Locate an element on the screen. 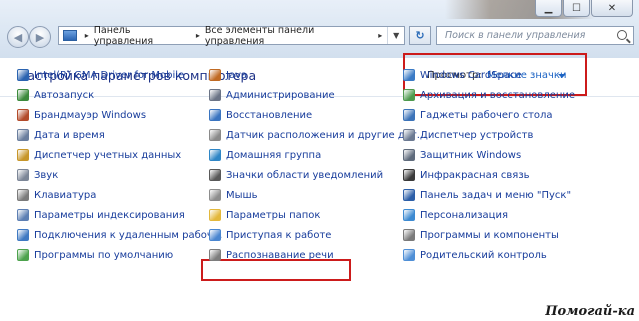  control-panel-item: Панель задач и меню "Пуск" is located at coordinates (489, 195).